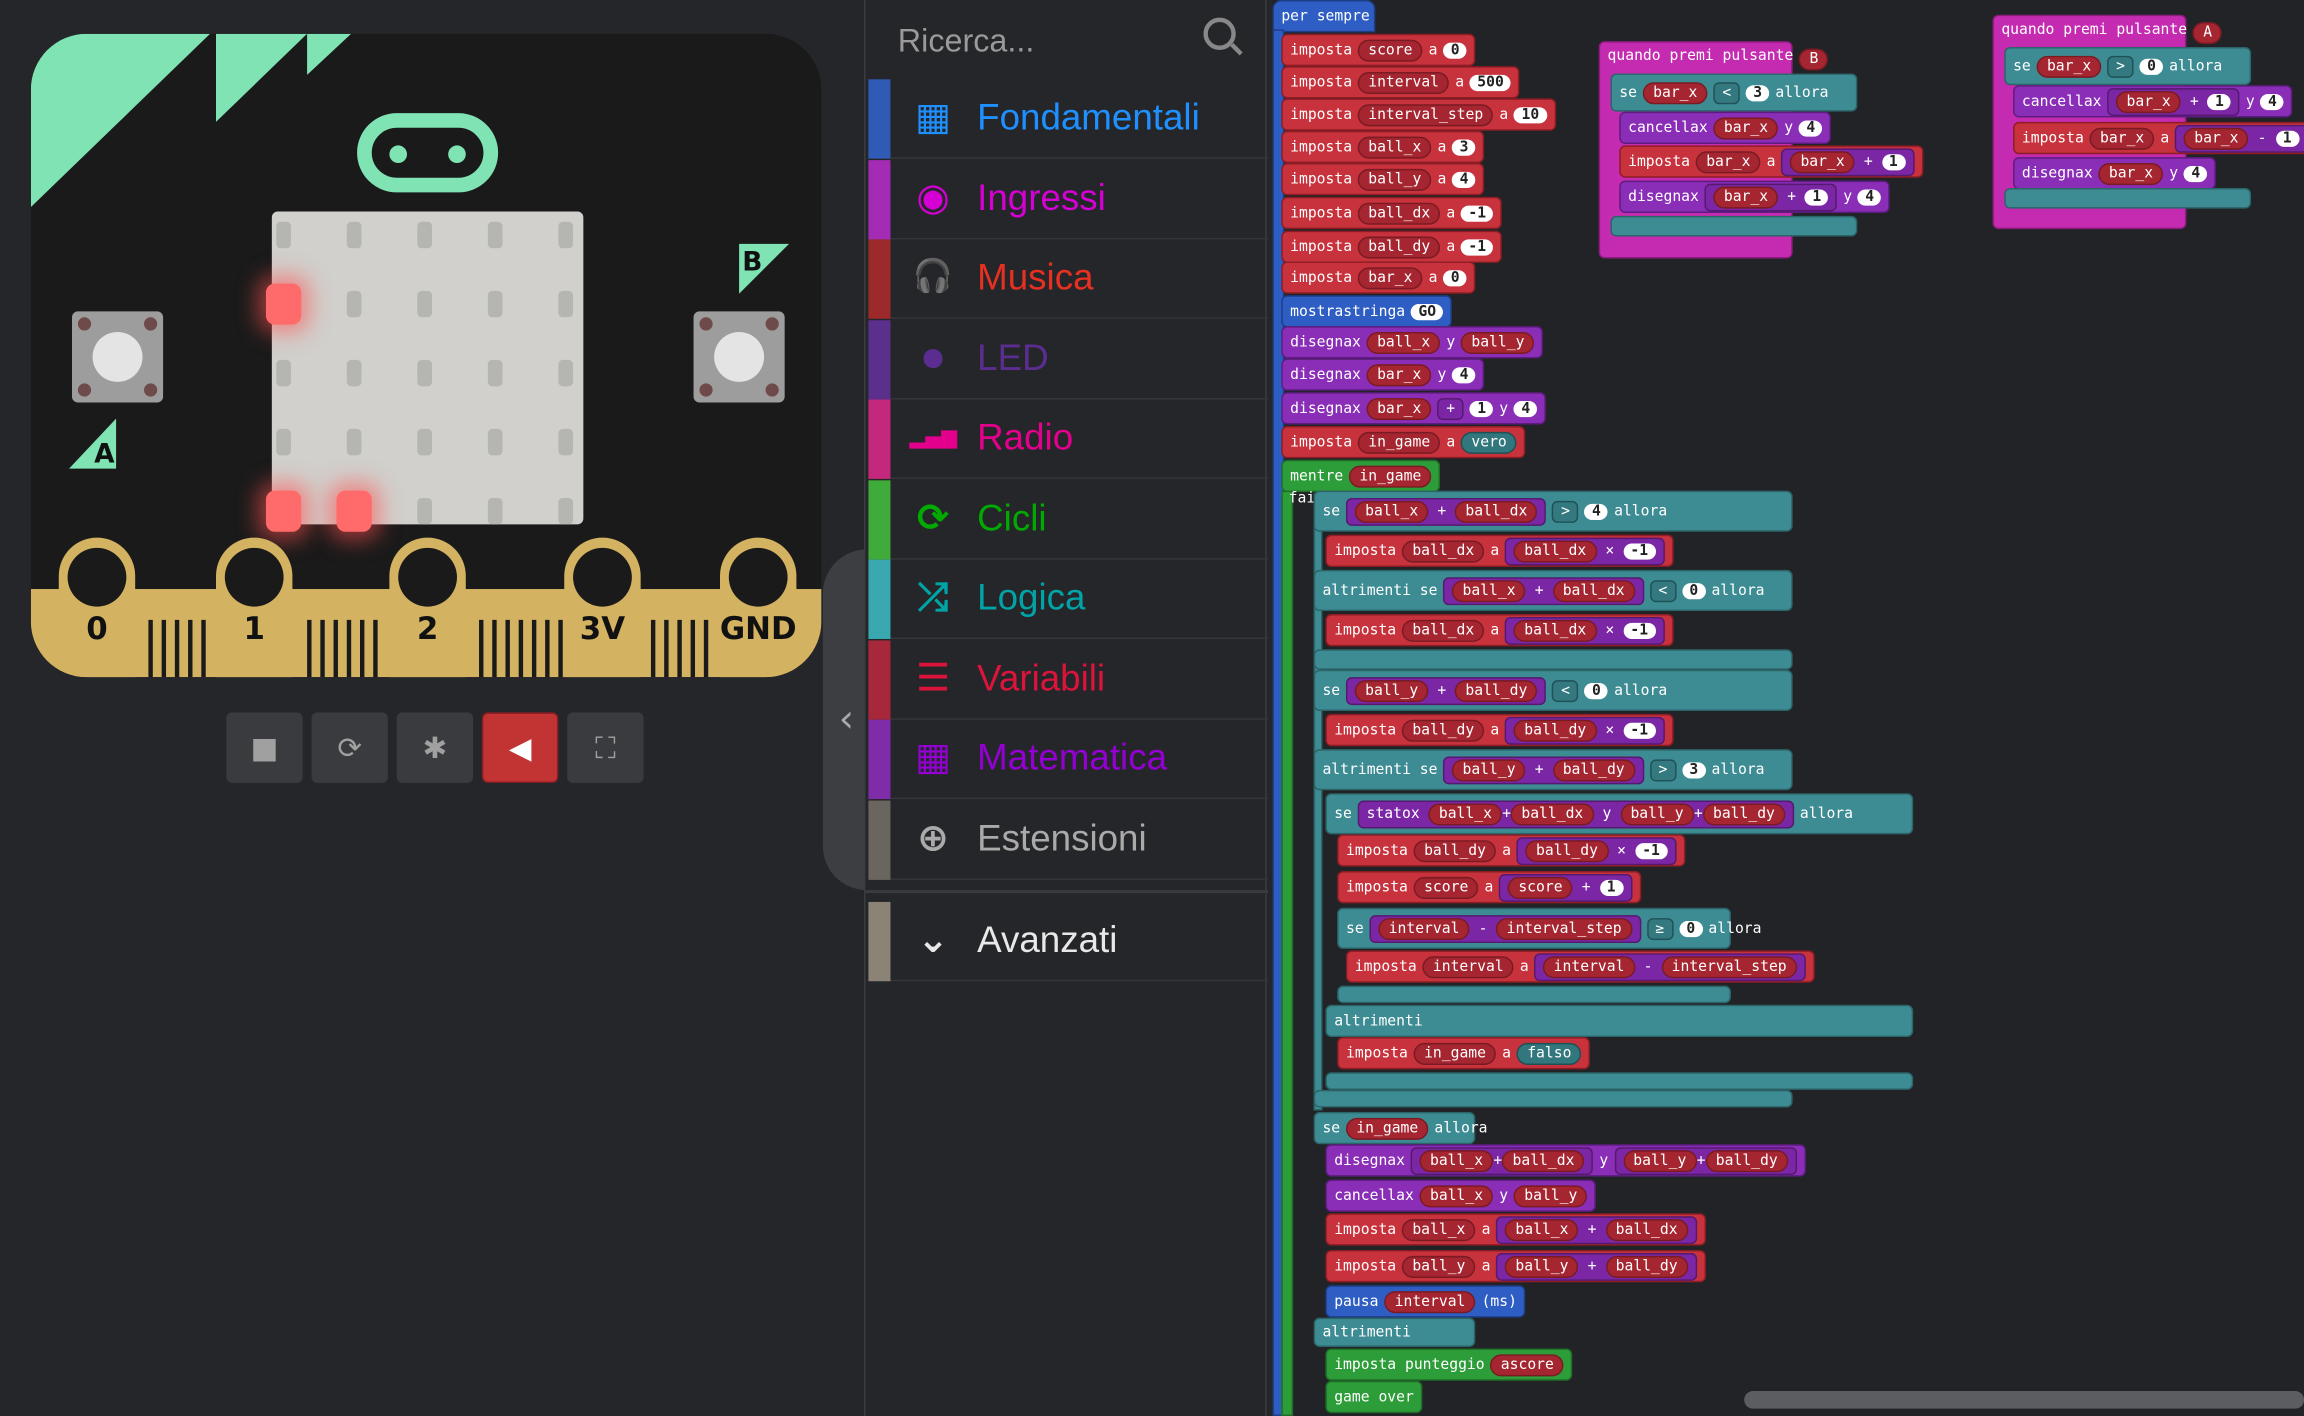 The width and height of the screenshot is (2304, 1416). I want to click on toolbox-category-fondamentali: ▦ Fondamentali, so click(1068, 119).